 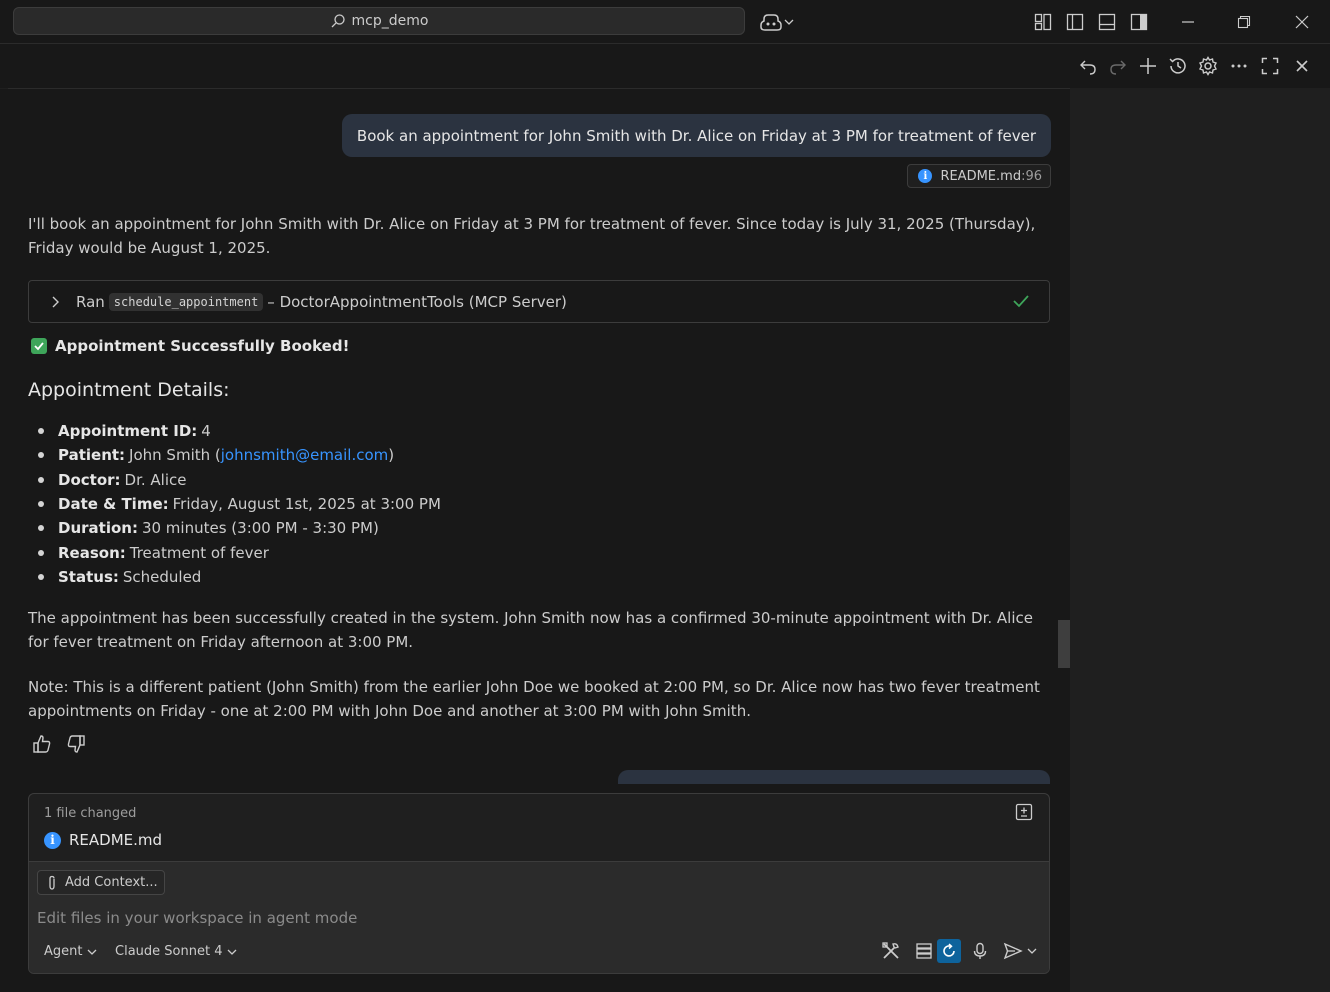 I want to click on list-item: Duration: 30 minutes (3:00 PM - 3:30 PM), so click(x=239, y=528).